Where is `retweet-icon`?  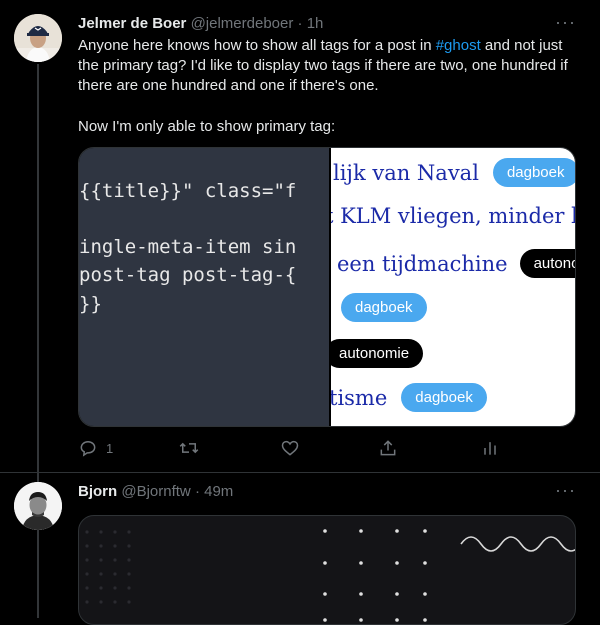 retweet-icon is located at coordinates (189, 448).